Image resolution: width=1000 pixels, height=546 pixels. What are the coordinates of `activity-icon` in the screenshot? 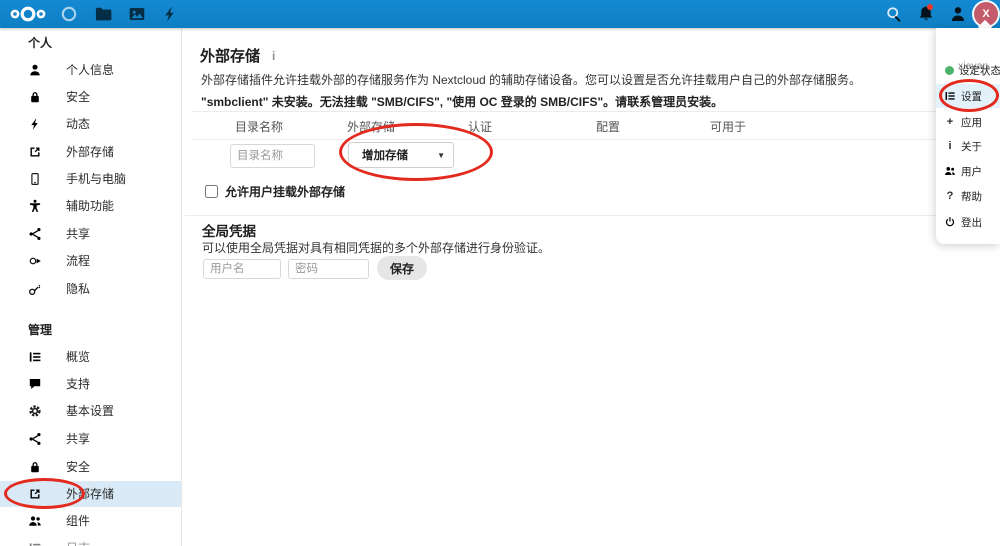 It's located at (170, 14).